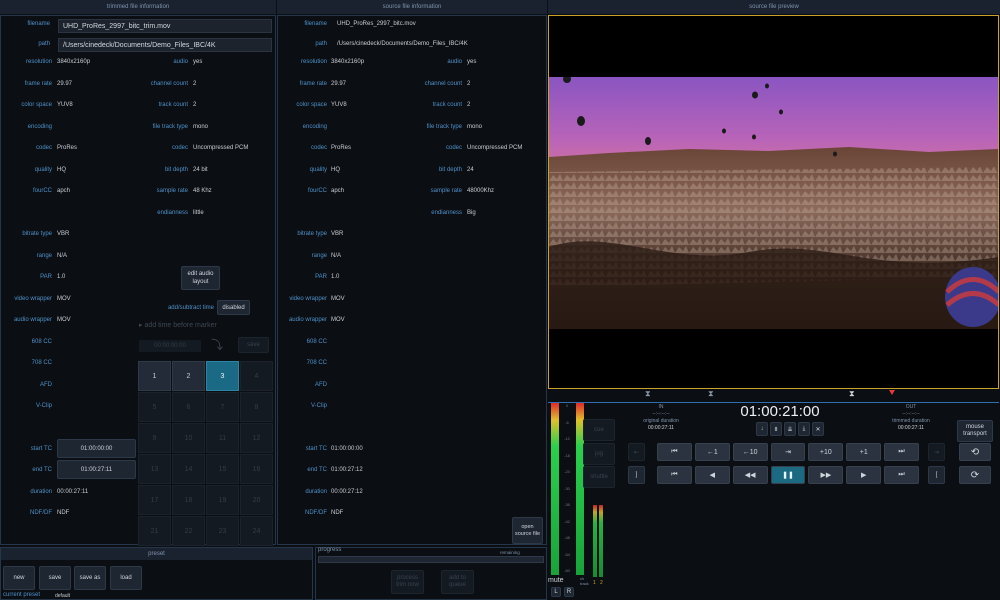 The image size is (1000, 600). Describe the element at coordinates (222, 438) in the screenshot. I see `keypad-key: 11` at that location.